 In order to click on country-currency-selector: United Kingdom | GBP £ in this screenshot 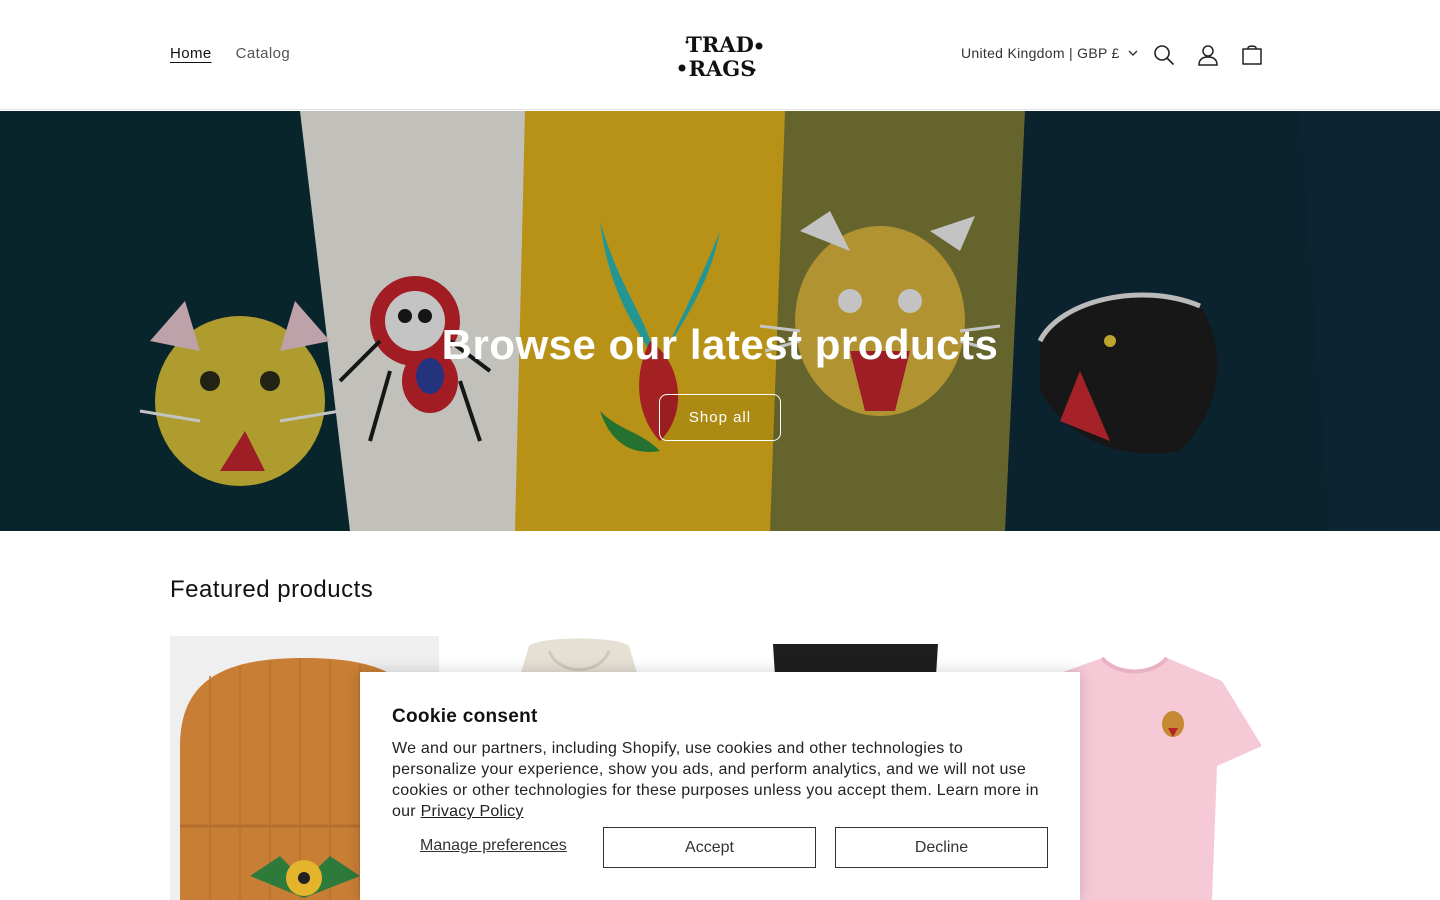, I will do `click(1049, 53)`.